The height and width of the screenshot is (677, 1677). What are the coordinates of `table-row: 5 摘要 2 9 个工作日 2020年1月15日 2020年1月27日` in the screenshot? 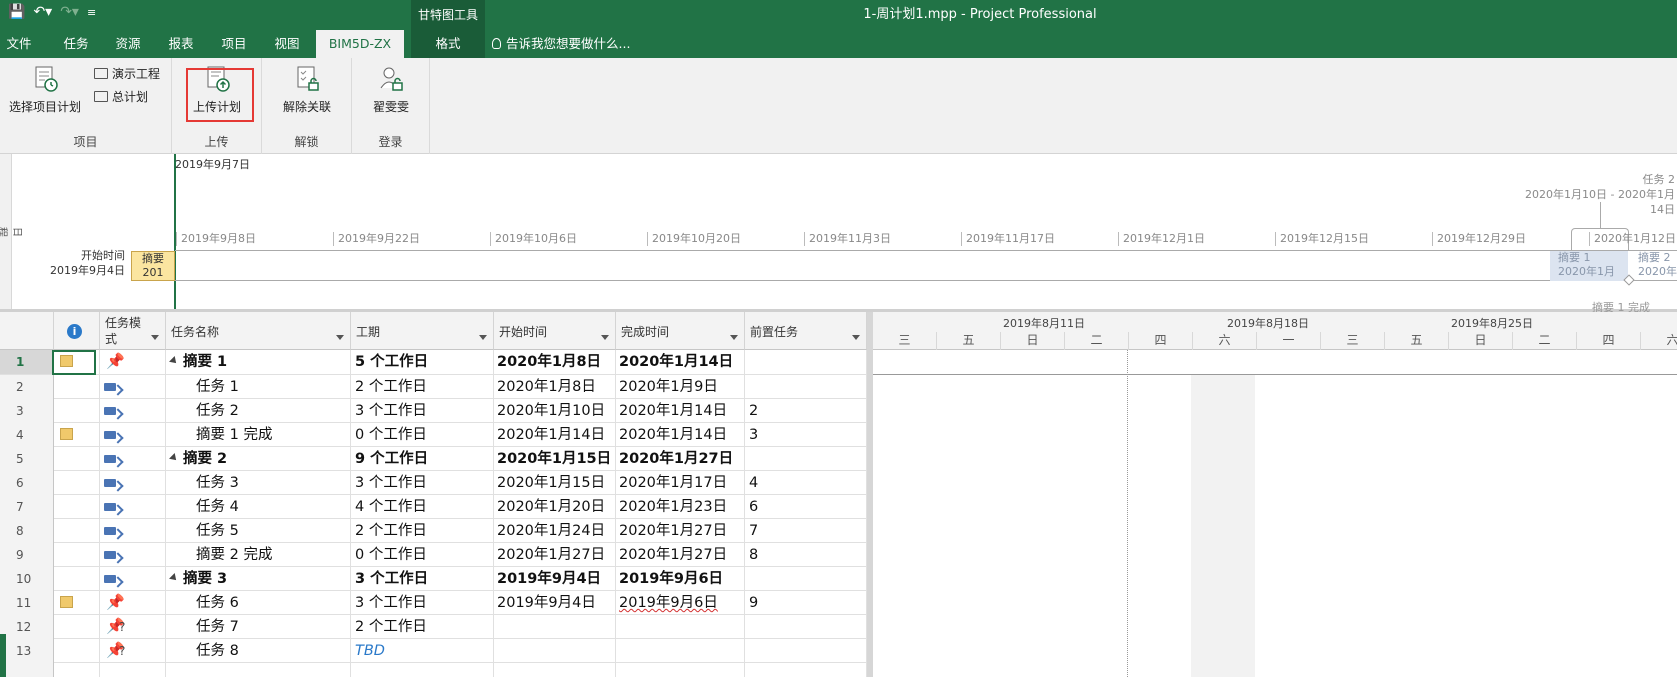 It's located at (433, 459).